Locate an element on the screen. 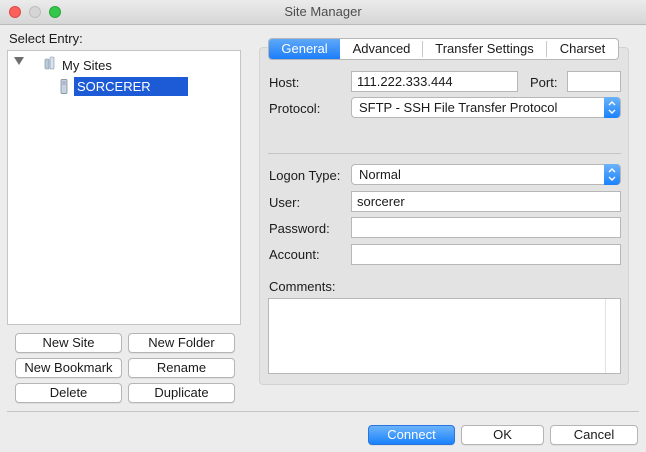 The width and height of the screenshot is (646, 452). textarea-scroll-divider is located at coordinates (605, 336).